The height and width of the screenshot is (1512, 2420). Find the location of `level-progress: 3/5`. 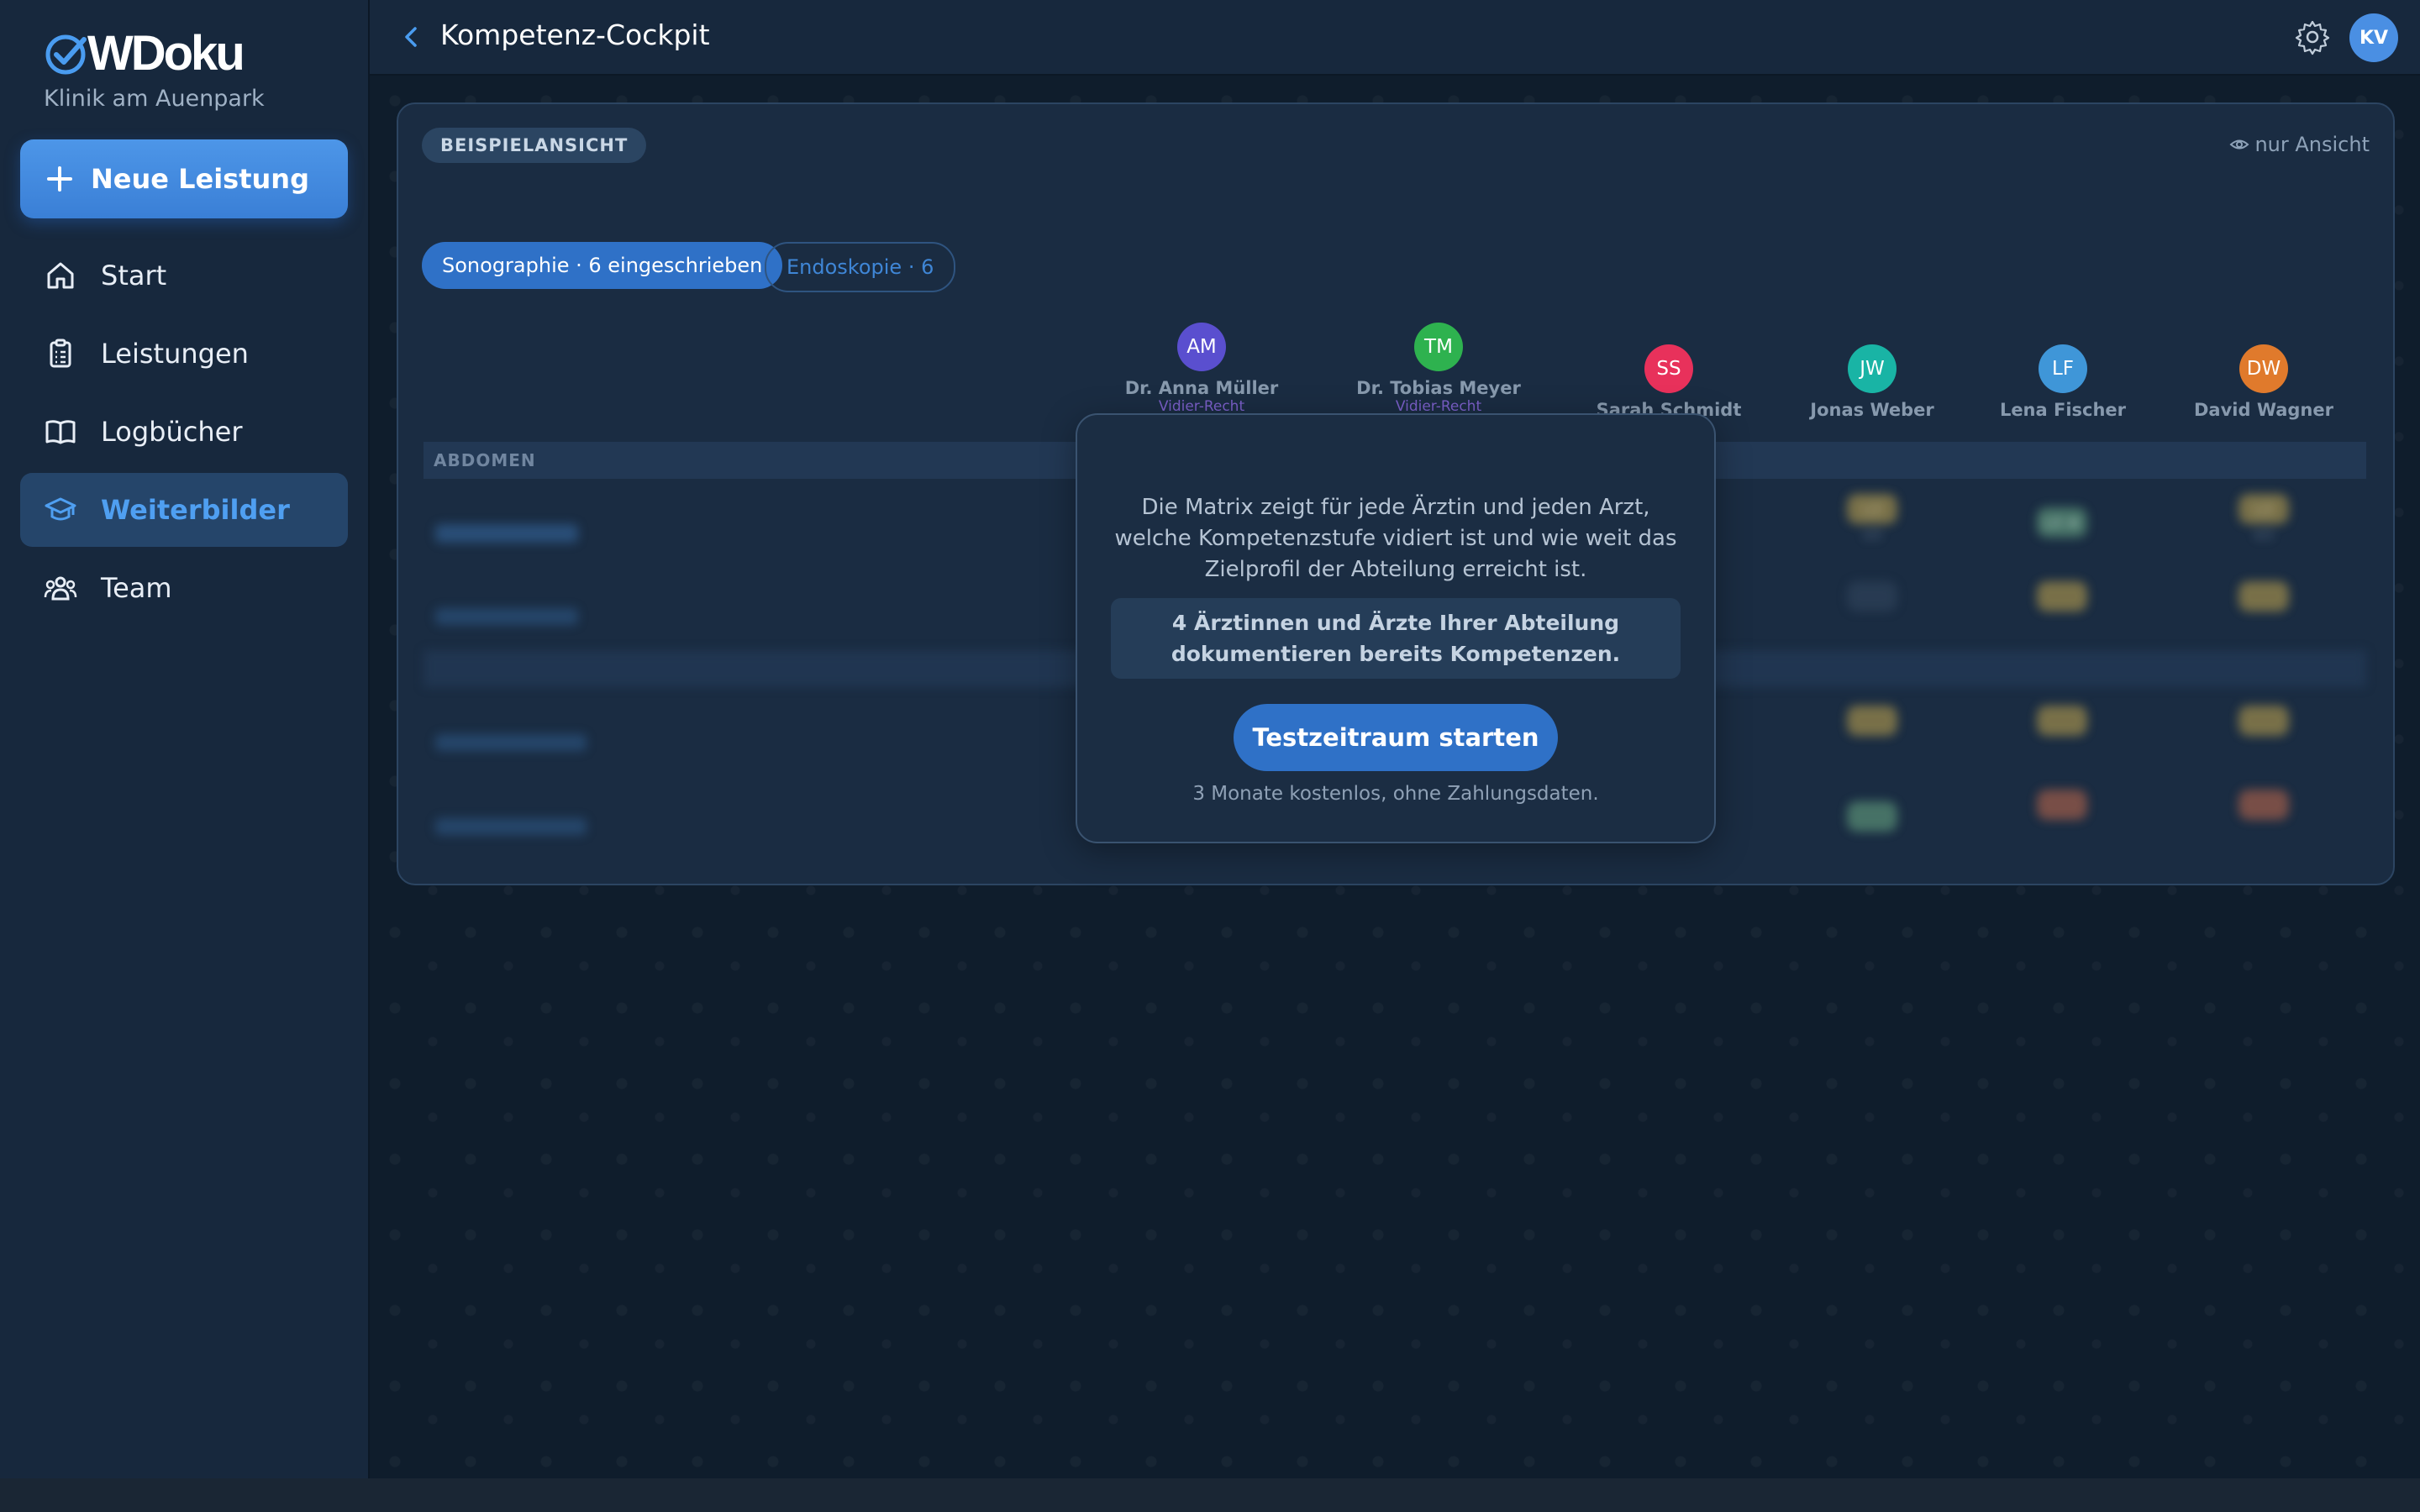

level-progress: 3/5 is located at coordinates (1872, 535).